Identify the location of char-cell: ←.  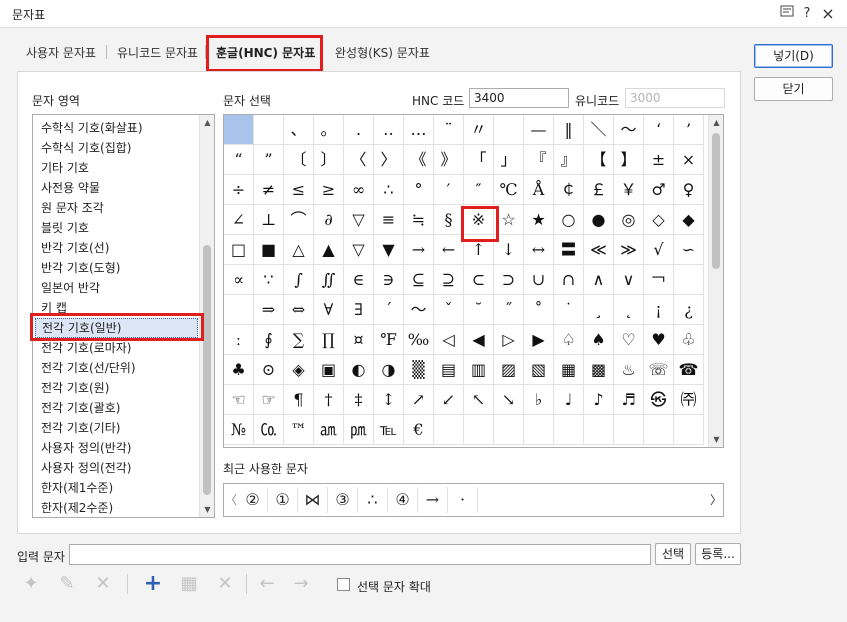
(449, 250).